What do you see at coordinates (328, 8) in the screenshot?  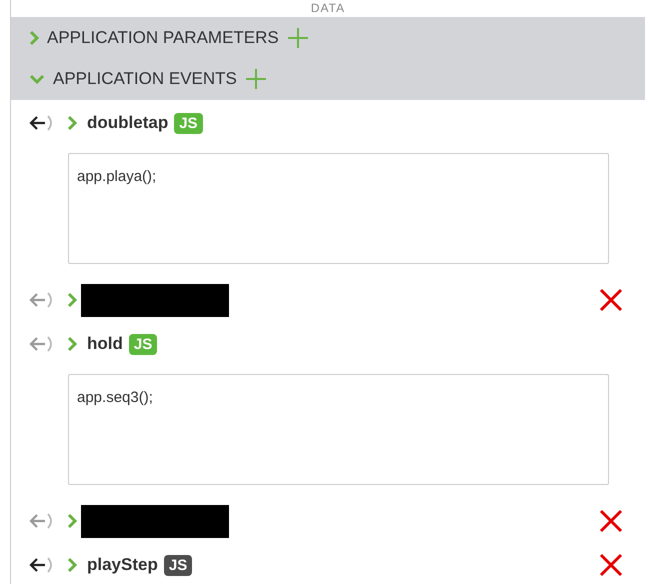 I see `panel-title: DATA` at bounding box center [328, 8].